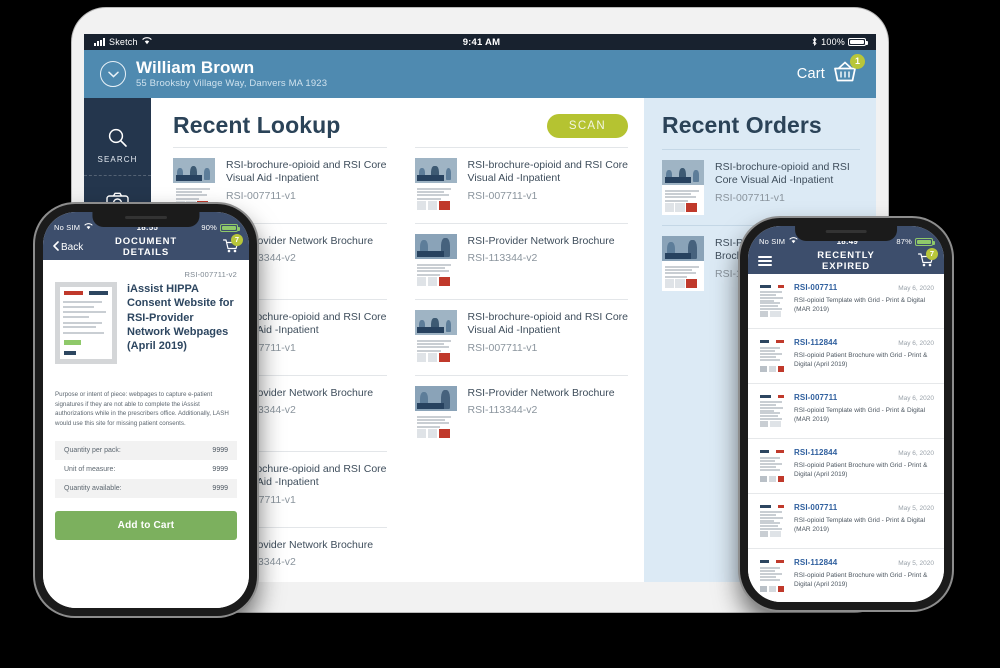 The height and width of the screenshot is (668, 1000). I want to click on document-spec-row: Quantity per pack: 9999, so click(146, 451).